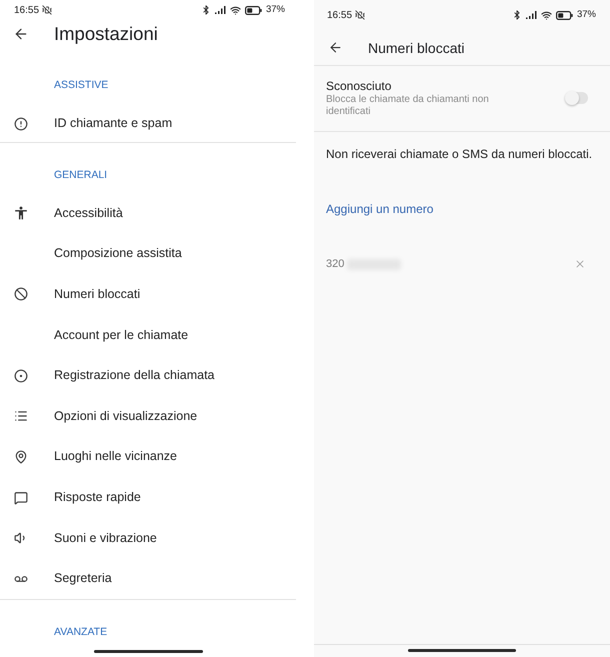  I want to click on section-heading: GENERALI, so click(81, 174).